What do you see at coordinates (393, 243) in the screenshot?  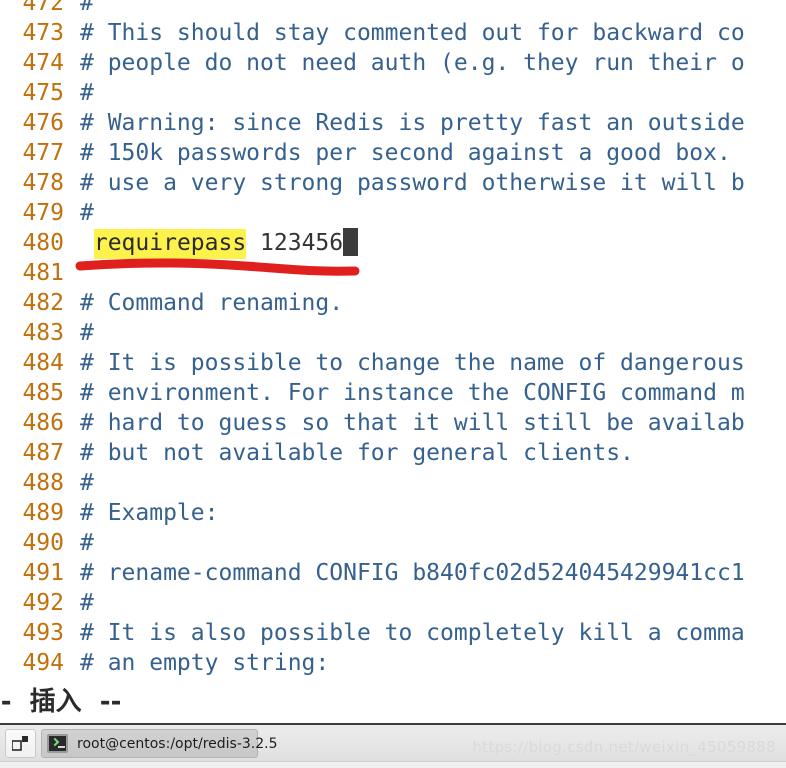 I see `code-line: 480 requirepass 123456` at bounding box center [393, 243].